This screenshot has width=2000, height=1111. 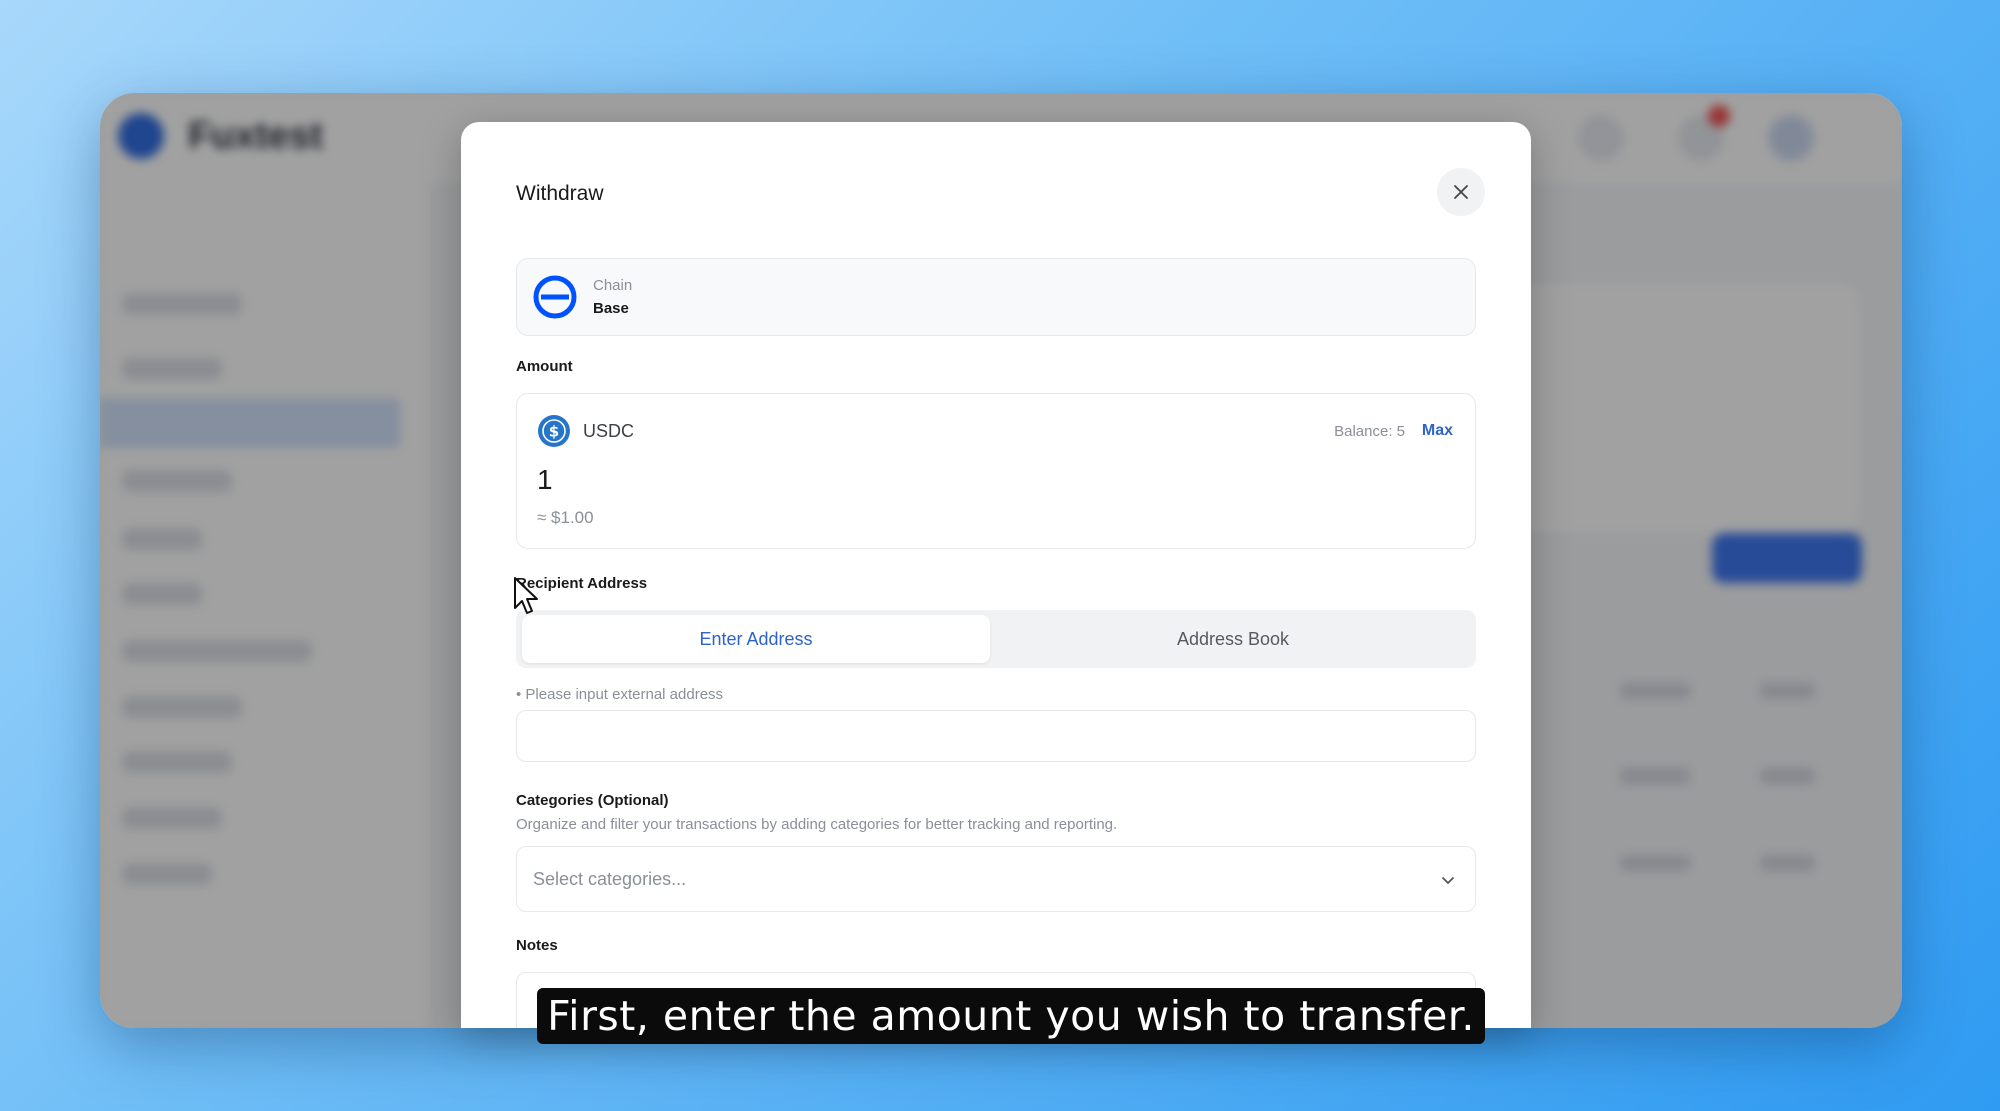 I want to click on close-icon, so click(x=1461, y=192).